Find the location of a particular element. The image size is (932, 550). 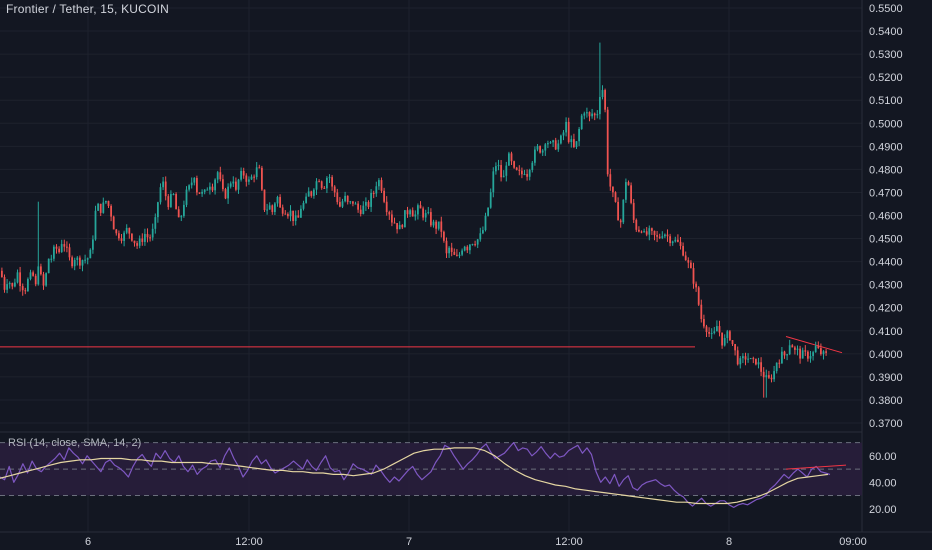

rsi-indicator-label: RSI (14, close, SMA, 14, 2) is located at coordinates (74, 443).